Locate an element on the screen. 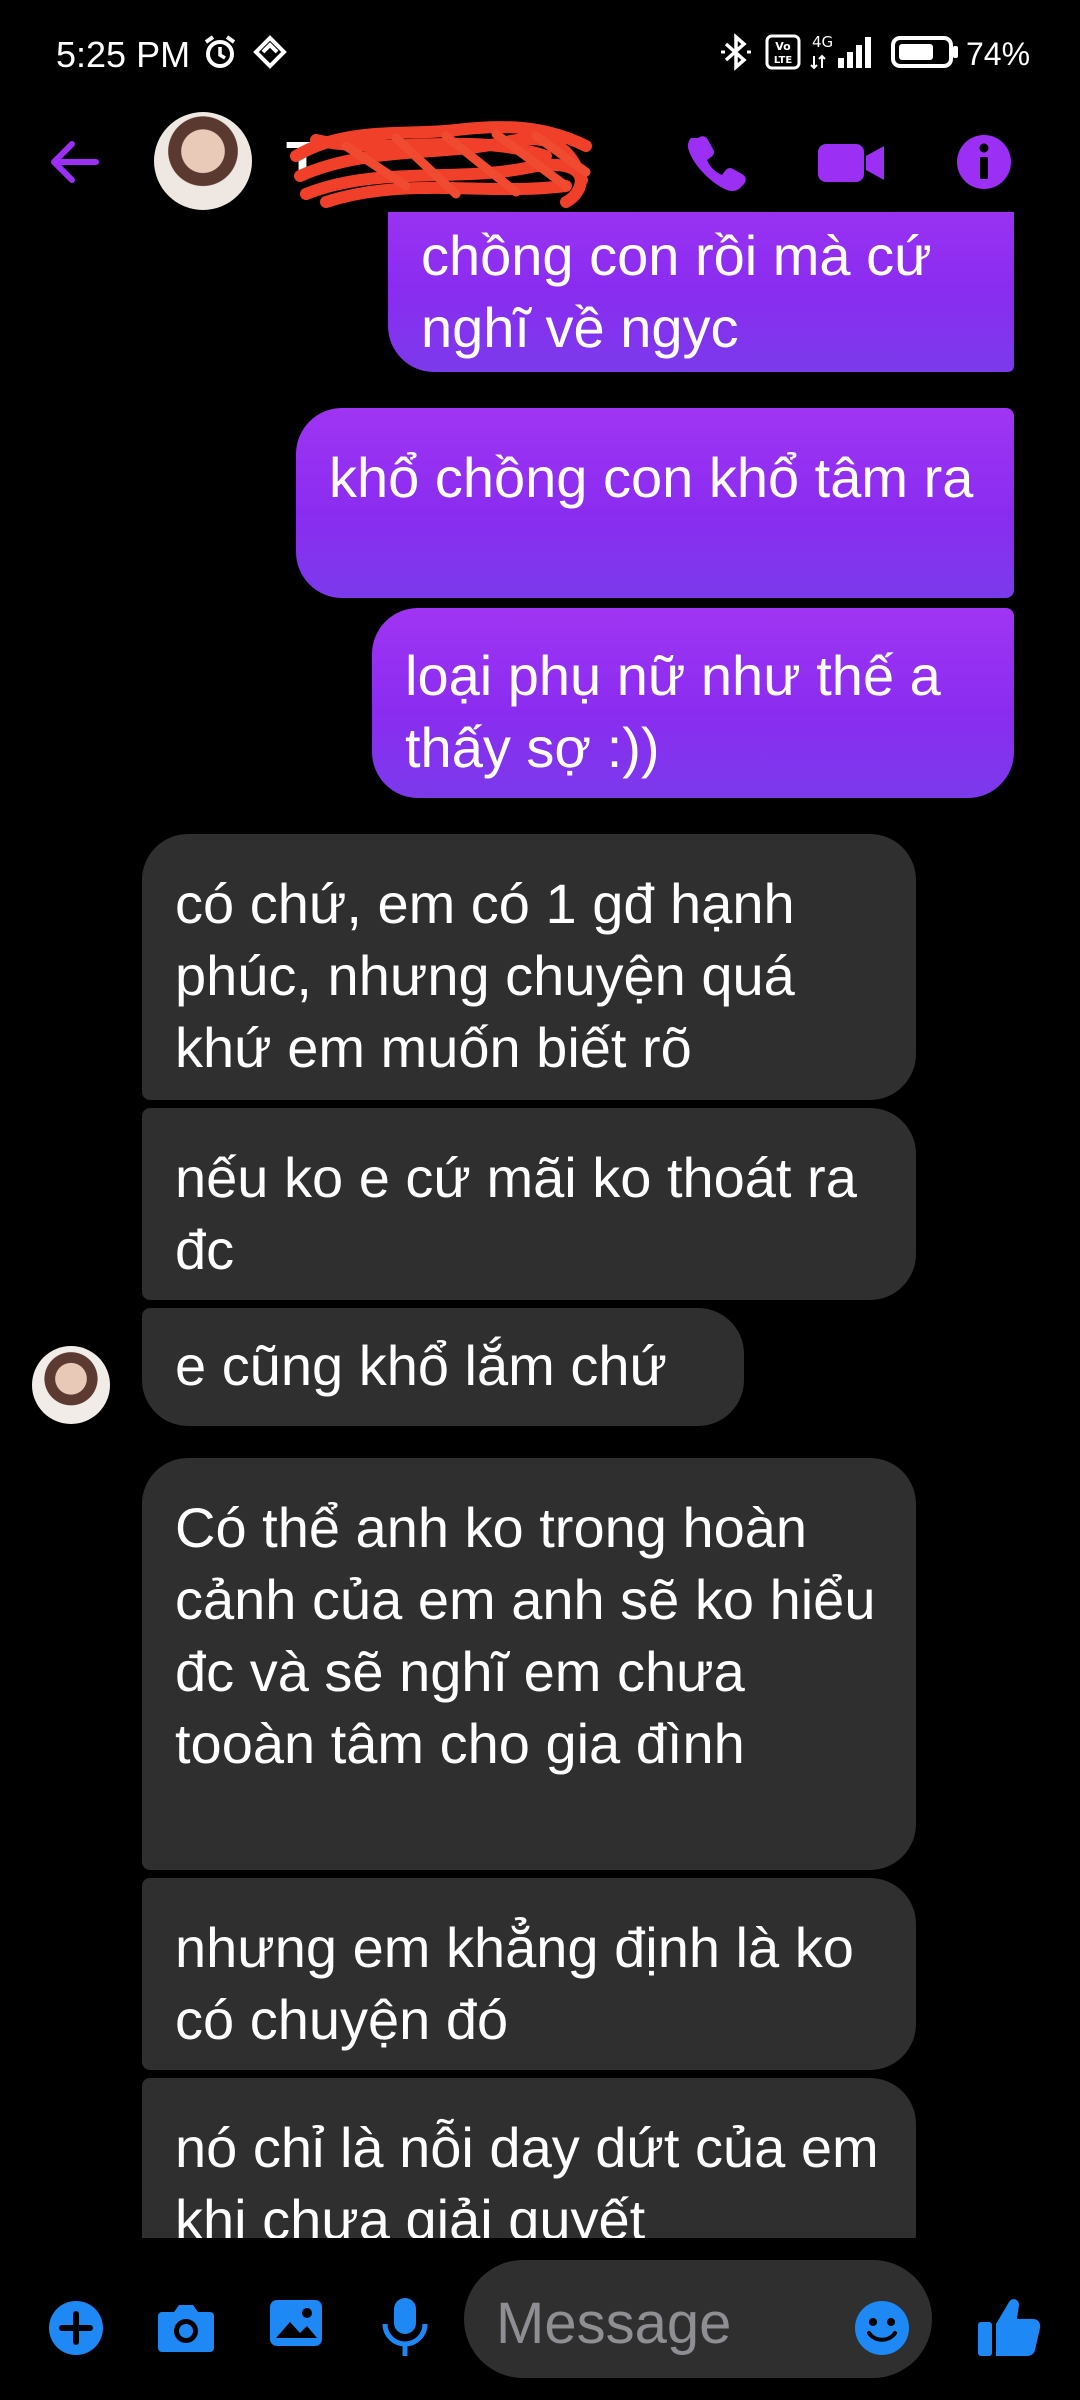 This screenshot has width=1080, height=2400. signal-icon: 4G is located at coordinates (845, 52).